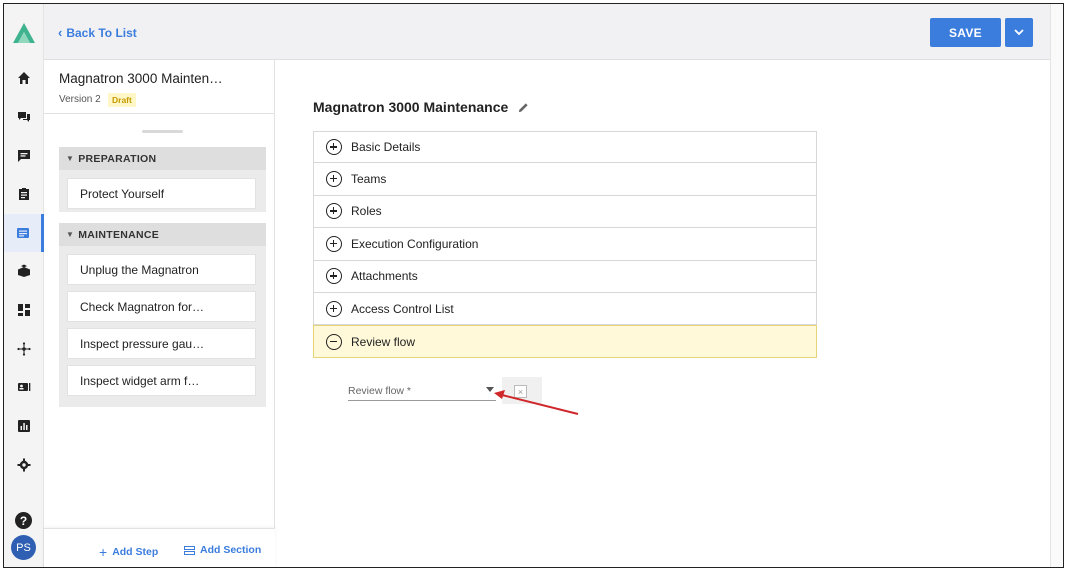 Image resolution: width=1067 pixels, height=571 pixels. I want to click on section-header: ▼ MAINTENANCE, so click(162, 234).